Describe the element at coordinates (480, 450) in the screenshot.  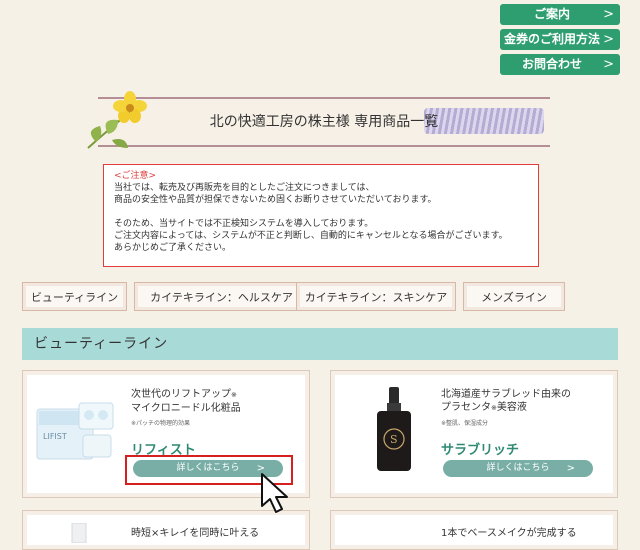
I see `product-brand: サラブリッチ` at that location.